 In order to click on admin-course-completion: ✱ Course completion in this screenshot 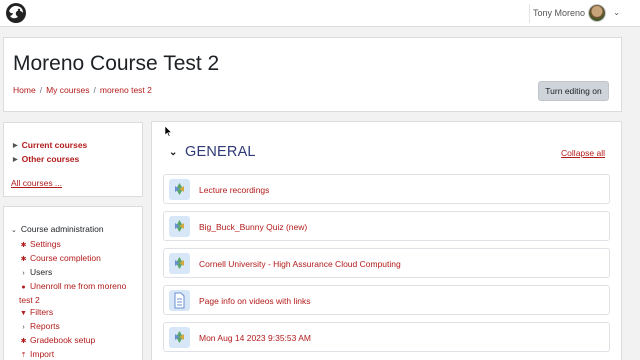, I will do `click(60, 259)`.